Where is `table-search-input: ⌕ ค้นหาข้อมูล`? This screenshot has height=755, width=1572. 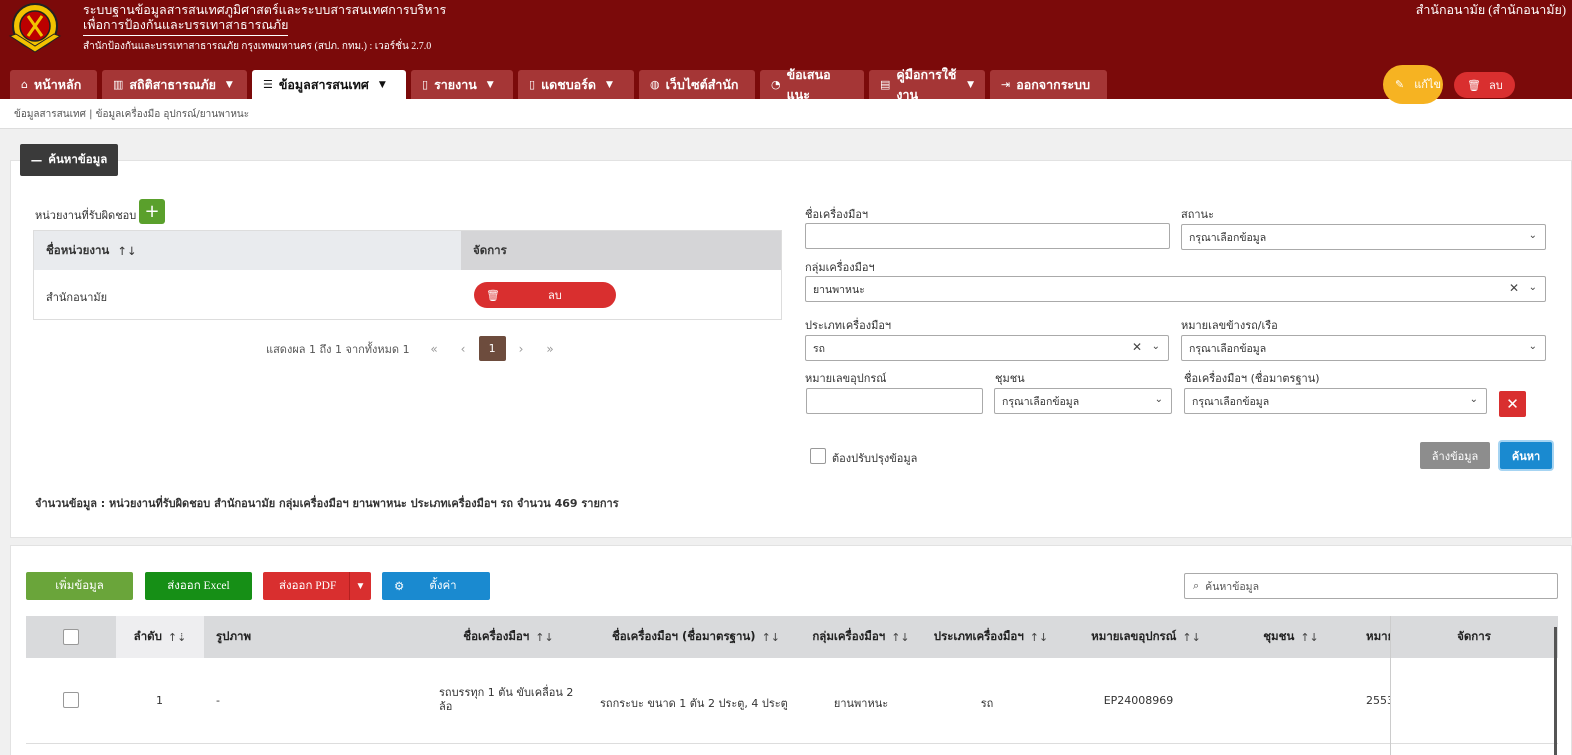
table-search-input: ⌕ ค้นหาข้อมูล is located at coordinates (1371, 586).